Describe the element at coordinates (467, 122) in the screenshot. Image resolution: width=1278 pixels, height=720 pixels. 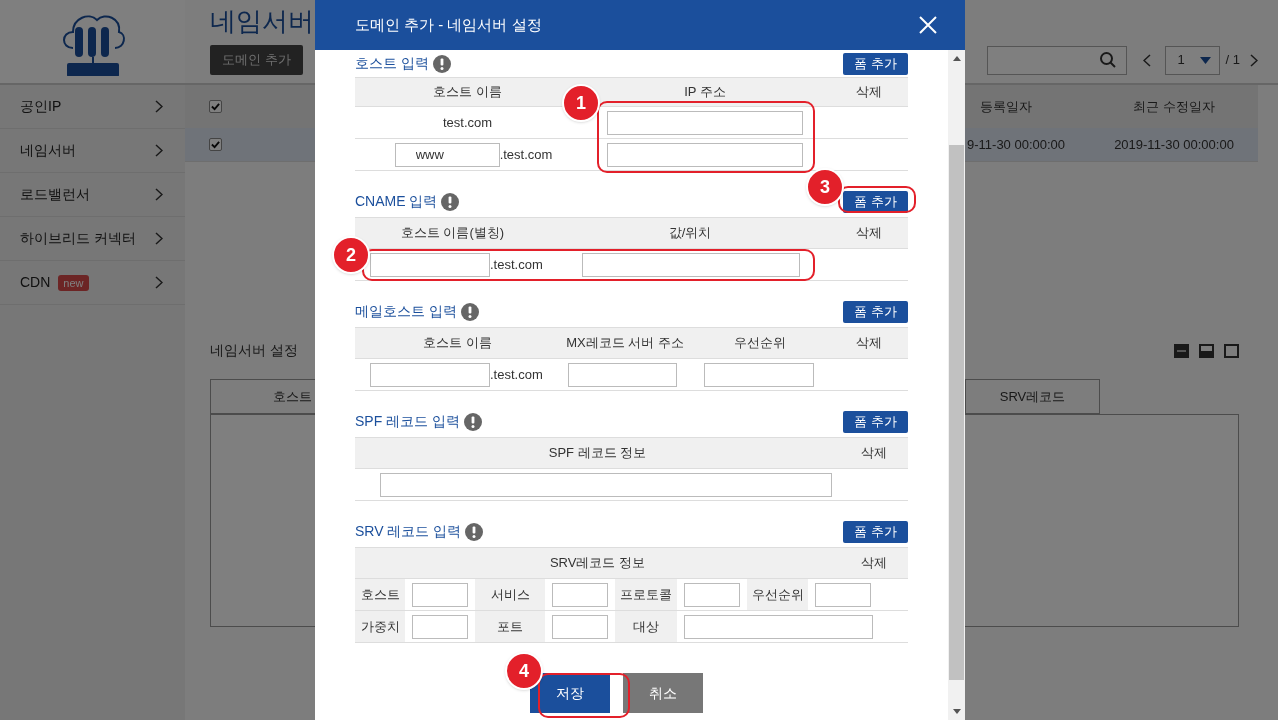
I see `host-name: test.com` at that location.